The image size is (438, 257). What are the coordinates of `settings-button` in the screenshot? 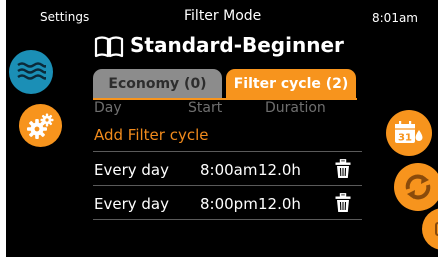 It's located at (40, 125).